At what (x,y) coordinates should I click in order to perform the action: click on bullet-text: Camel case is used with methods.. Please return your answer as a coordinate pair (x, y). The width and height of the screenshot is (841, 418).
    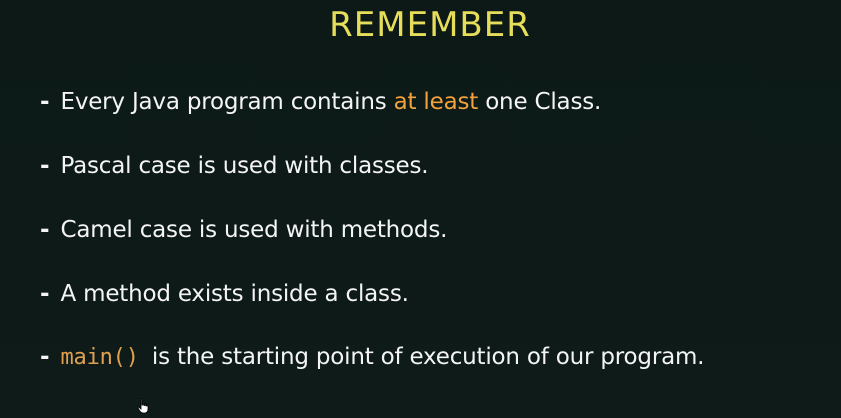
    Looking at the image, I should click on (254, 230).